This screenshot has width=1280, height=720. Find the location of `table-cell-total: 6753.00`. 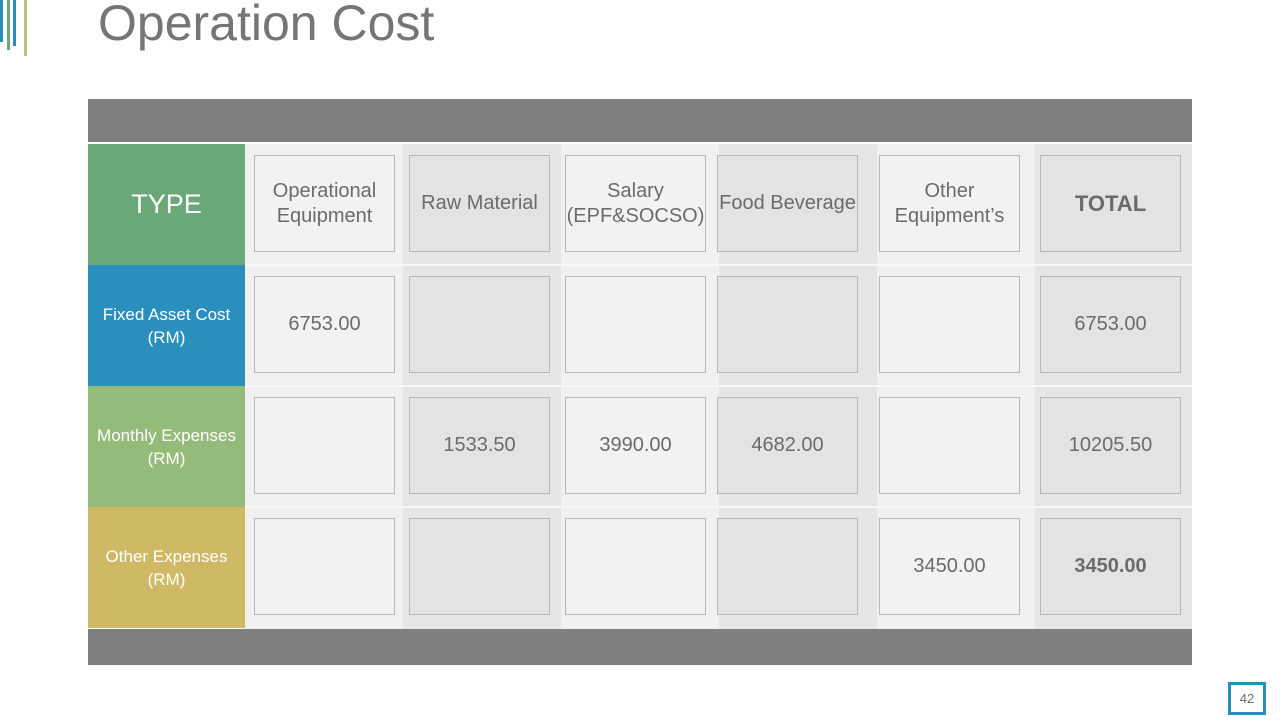

table-cell-total: 6753.00 is located at coordinates (1110, 324).